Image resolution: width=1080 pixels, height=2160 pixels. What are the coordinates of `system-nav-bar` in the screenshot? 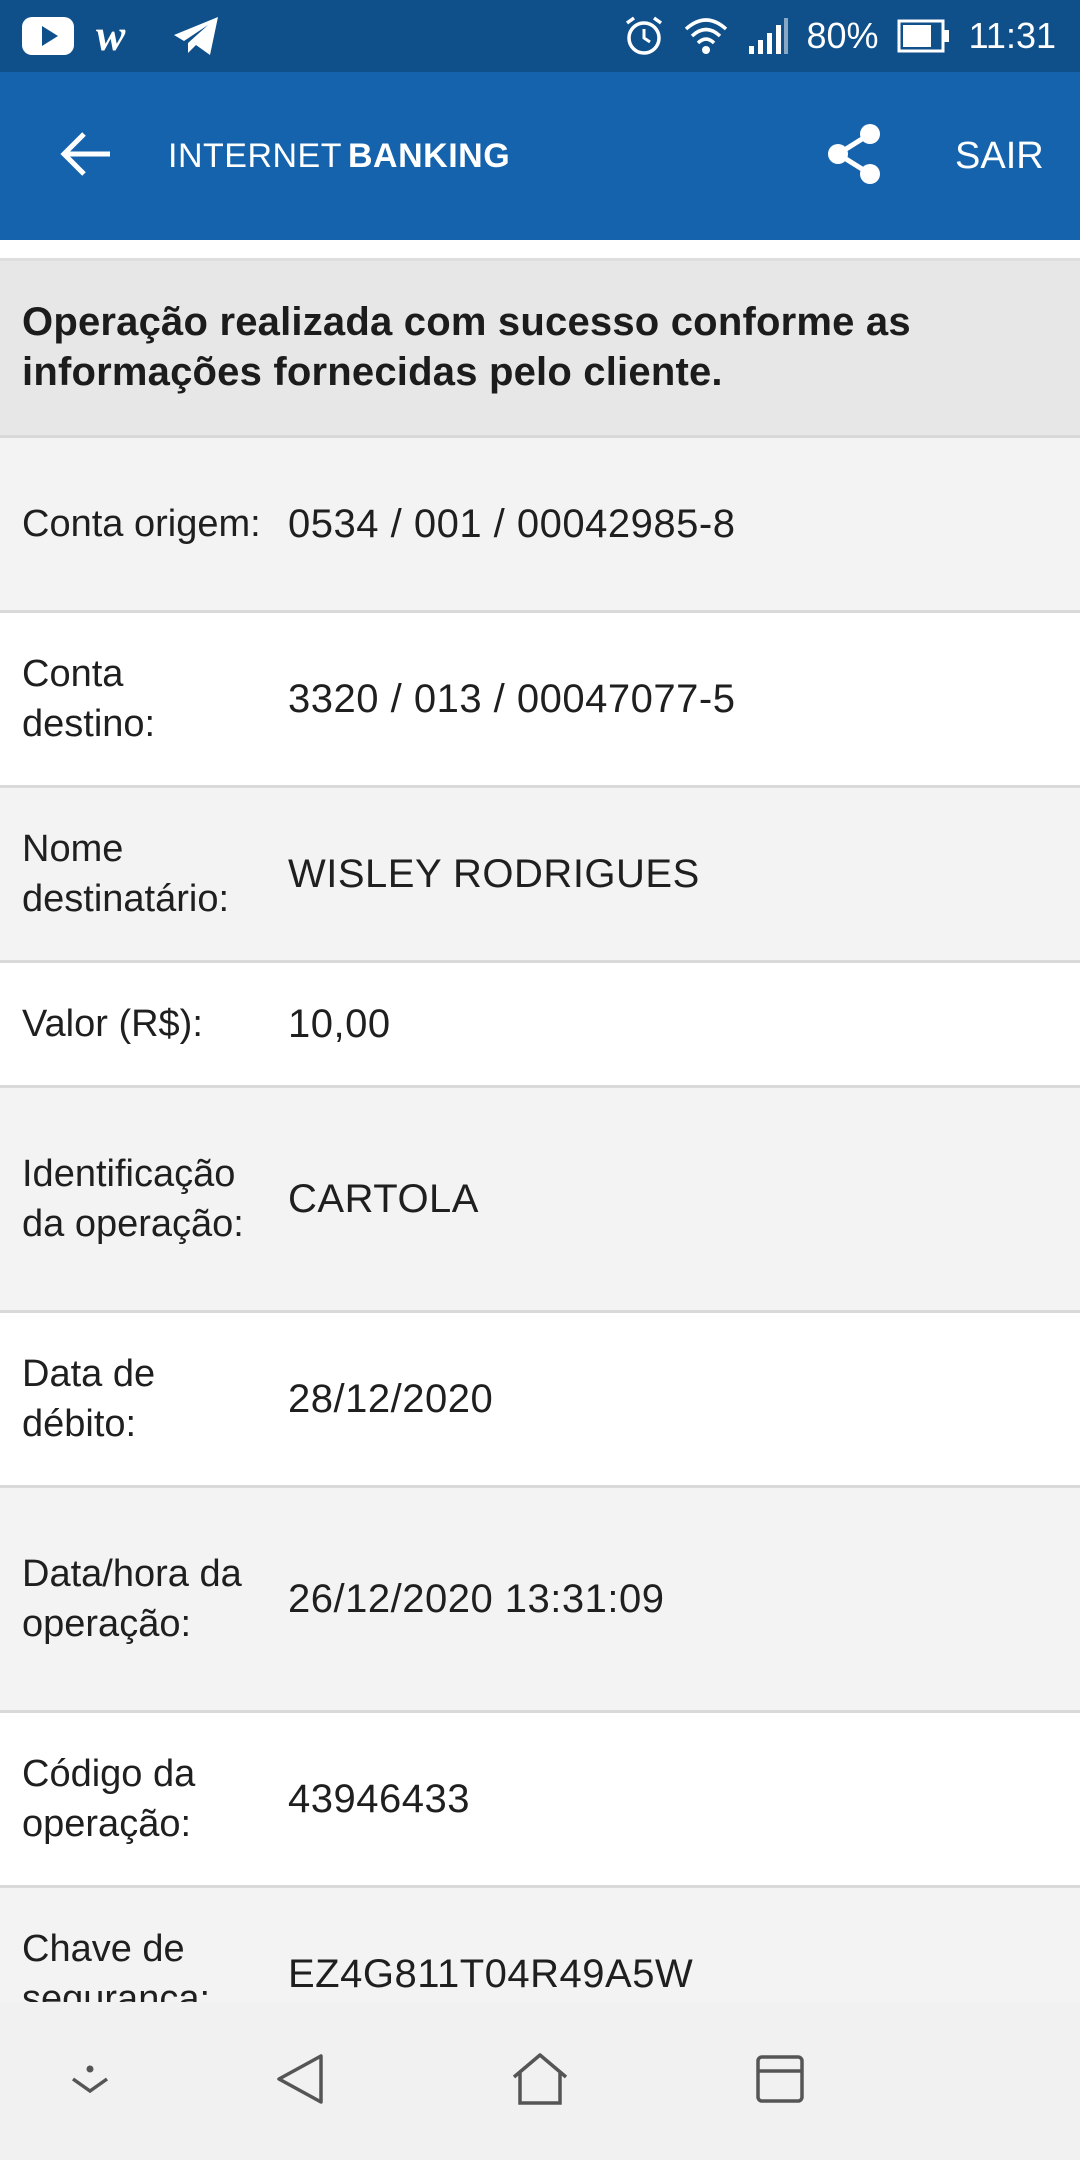 It's located at (540, 2081).